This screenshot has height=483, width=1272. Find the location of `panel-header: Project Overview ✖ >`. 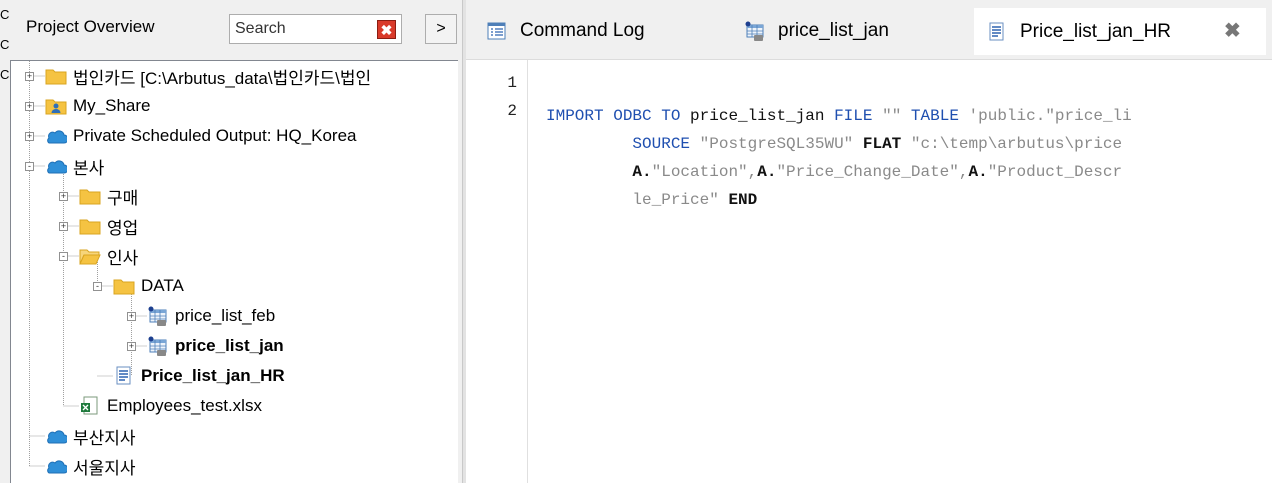

panel-header: Project Overview ✖ > is located at coordinates (231, 30).